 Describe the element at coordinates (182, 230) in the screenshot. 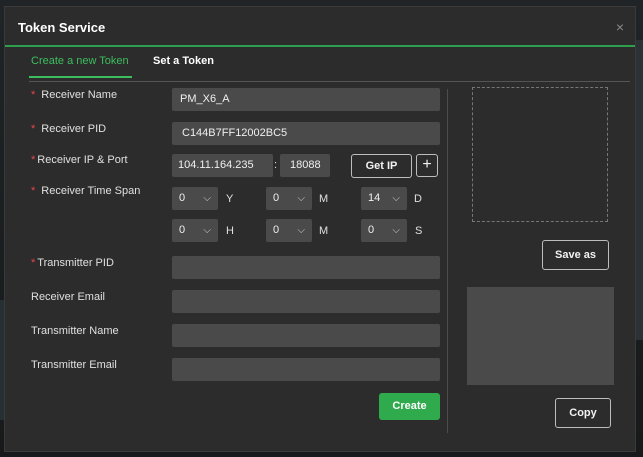

I see `hours-value: 0` at that location.